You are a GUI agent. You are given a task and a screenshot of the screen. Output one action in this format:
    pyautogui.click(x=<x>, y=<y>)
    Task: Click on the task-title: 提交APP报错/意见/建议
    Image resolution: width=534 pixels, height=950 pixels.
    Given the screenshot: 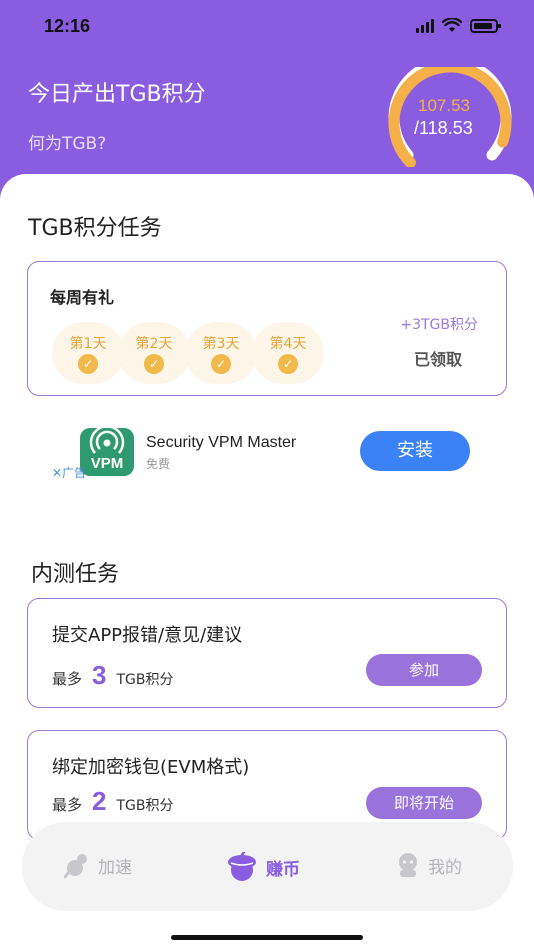 What is the action you would take?
    pyautogui.click(x=147, y=635)
    